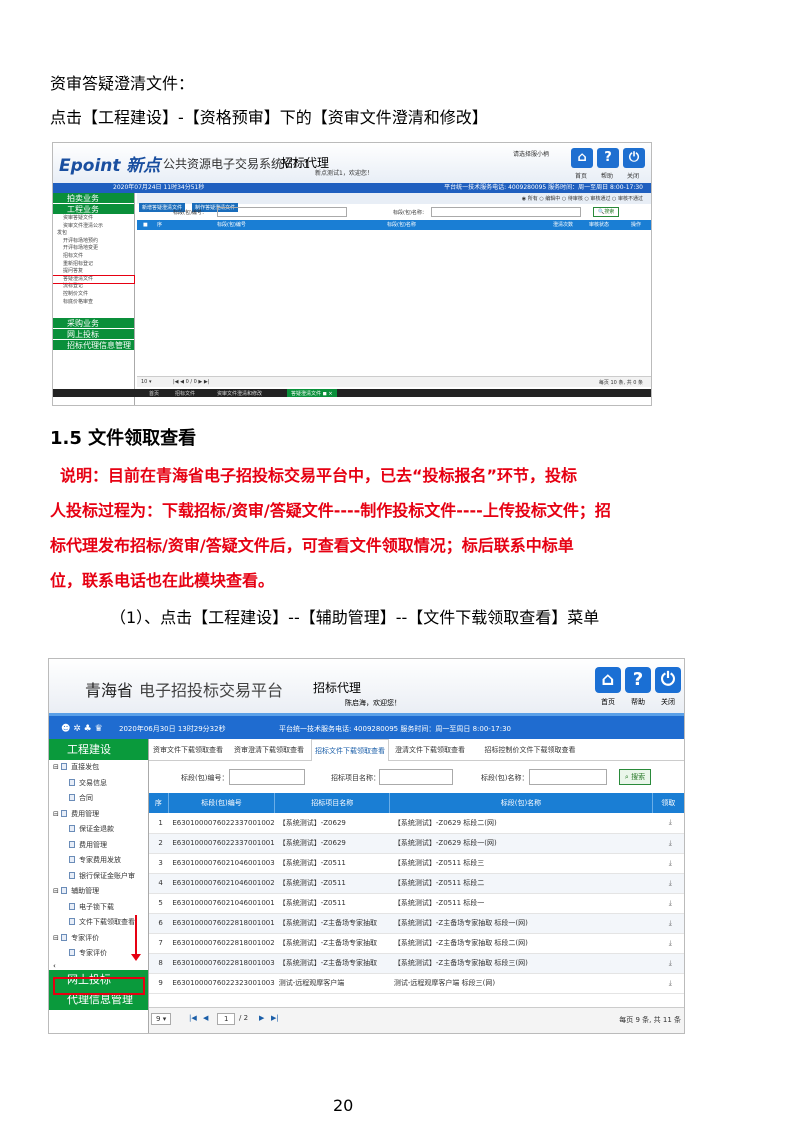 This screenshot has width=793, height=1122. Describe the element at coordinates (93, 295) in the screenshot. I see `tree-item: 控制价文件` at that location.